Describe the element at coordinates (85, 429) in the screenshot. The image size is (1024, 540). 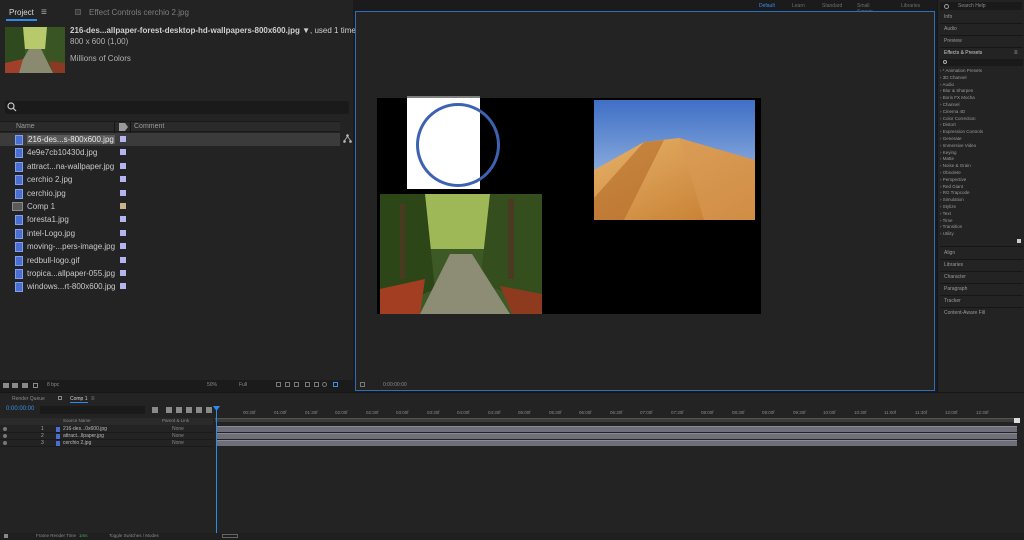
I see `layer-name: 216-des...0x600.jpg` at that location.